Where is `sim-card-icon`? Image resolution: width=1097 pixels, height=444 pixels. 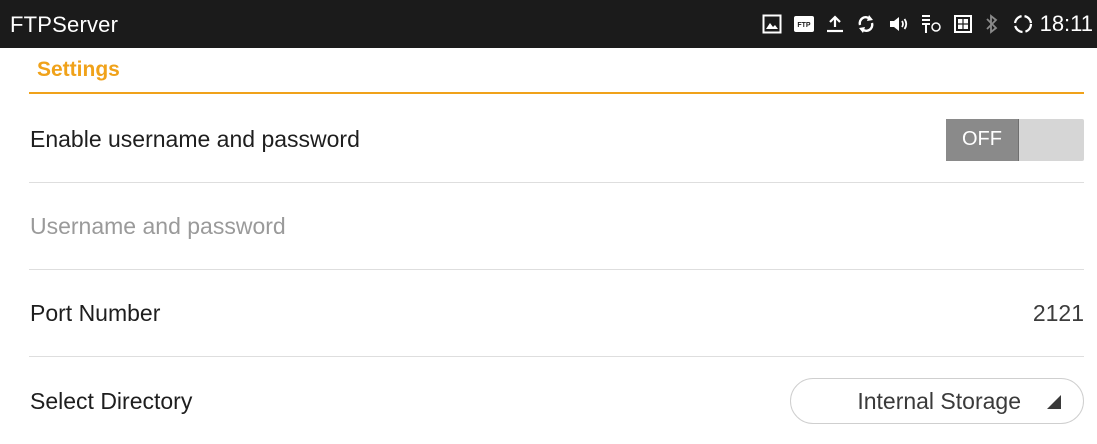 sim-card-icon is located at coordinates (962, 24).